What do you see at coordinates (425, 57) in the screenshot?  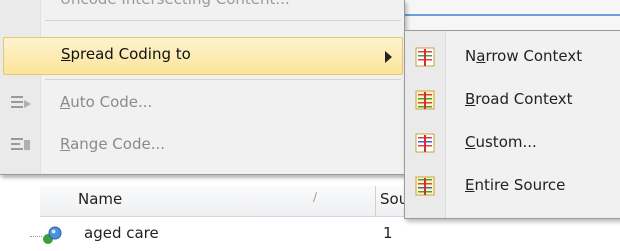 I see `narrow-context-icon` at bounding box center [425, 57].